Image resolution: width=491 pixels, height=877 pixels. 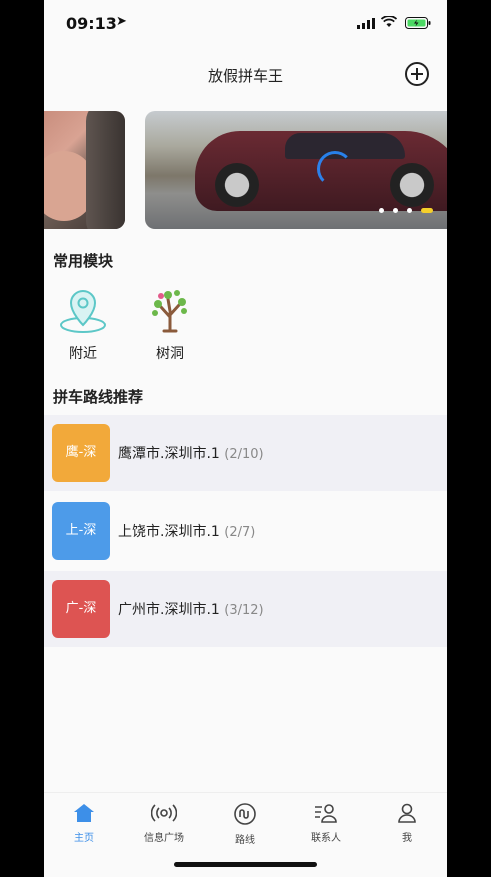 I want to click on page-title: 放假拼车王, so click(x=245, y=76).